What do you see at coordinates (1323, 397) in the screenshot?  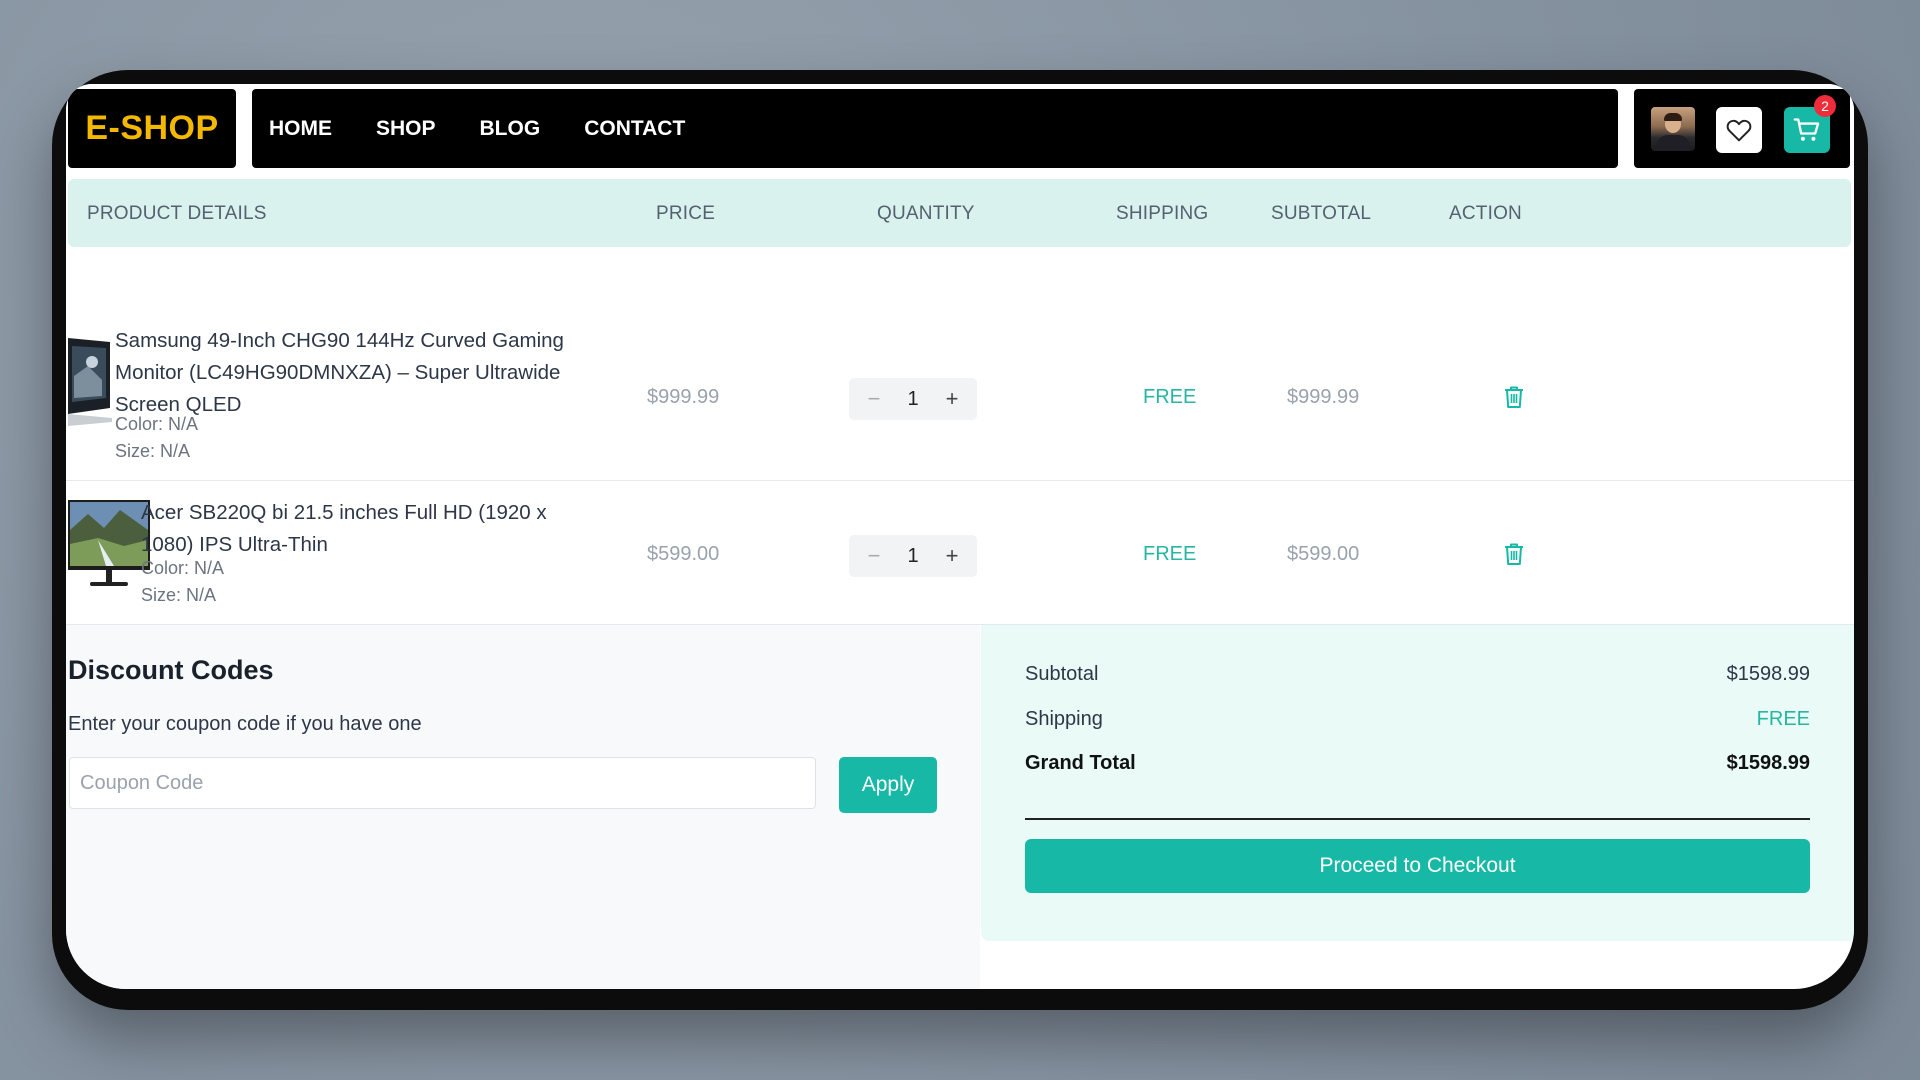 I see `row-subtotal: $999.99` at bounding box center [1323, 397].